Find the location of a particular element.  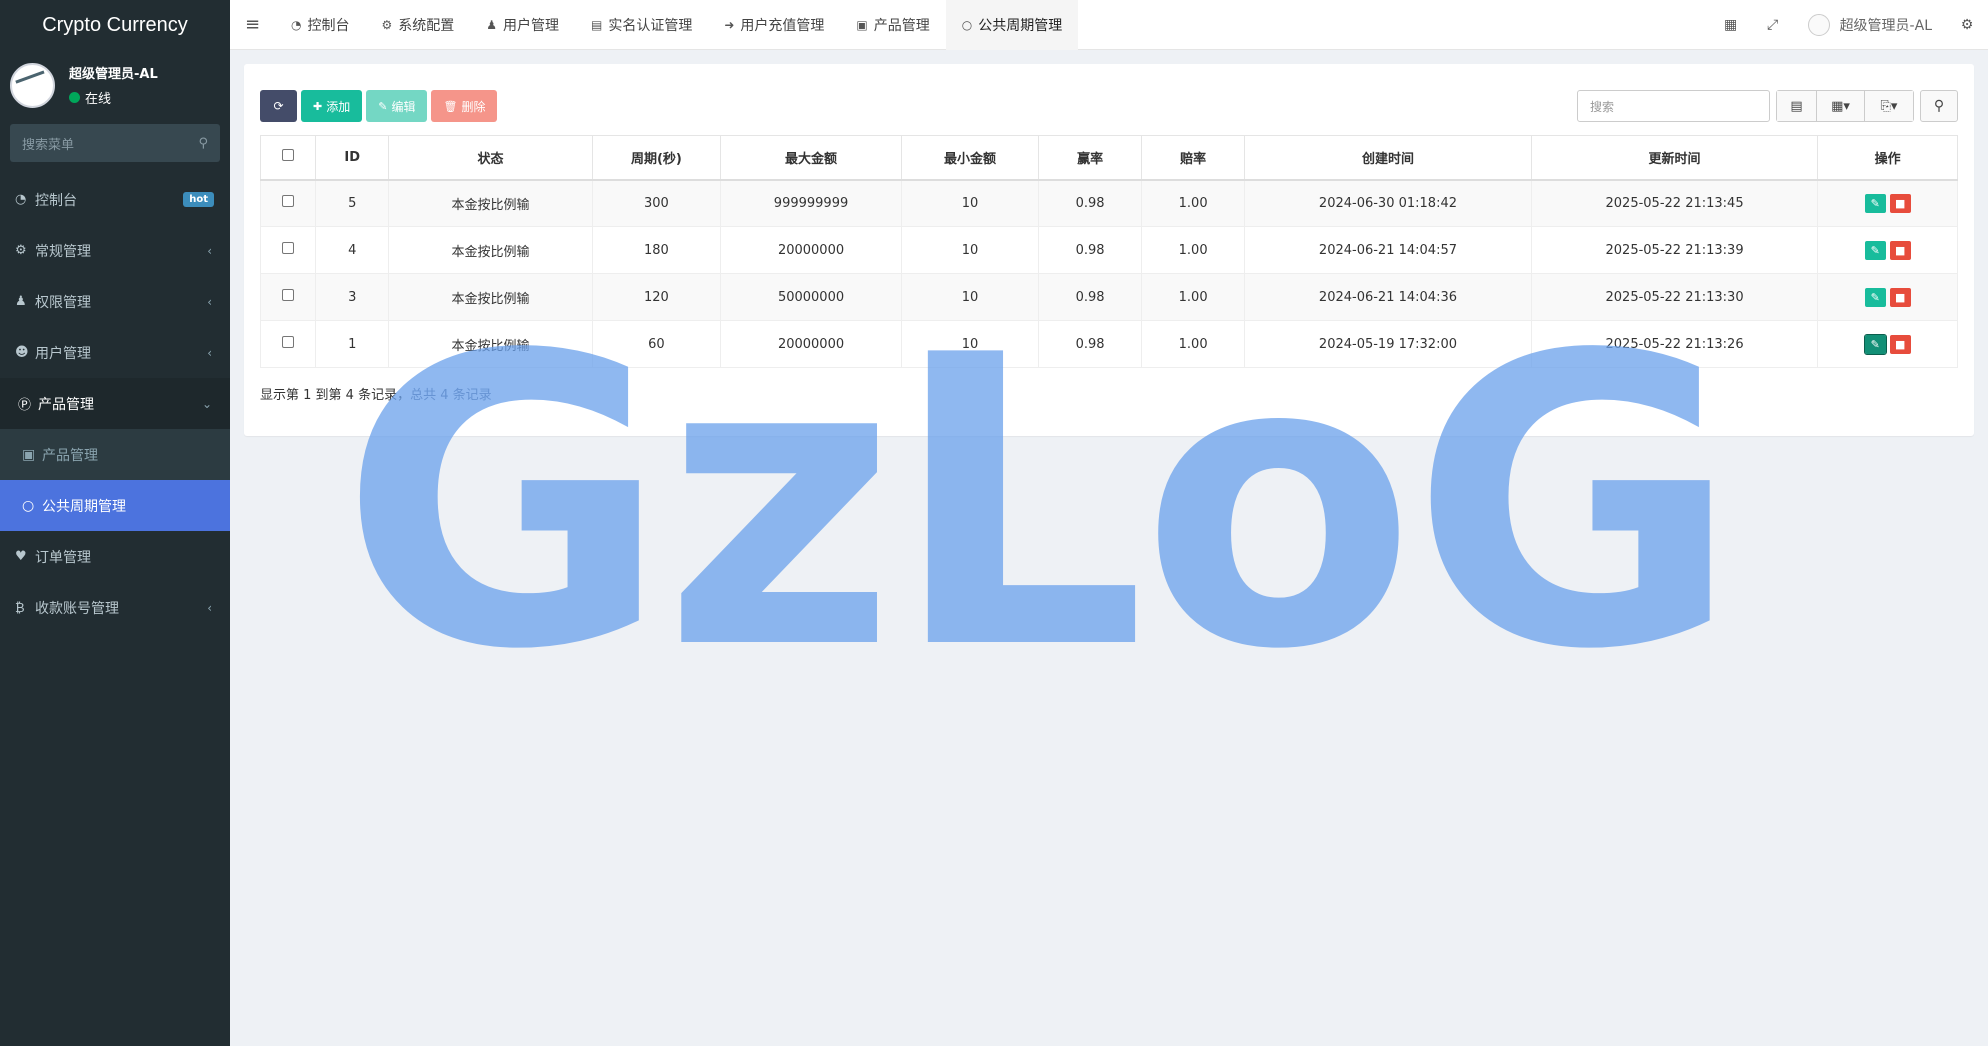

tab-system-config: ⚙ 系统配置 is located at coordinates (417, 25).